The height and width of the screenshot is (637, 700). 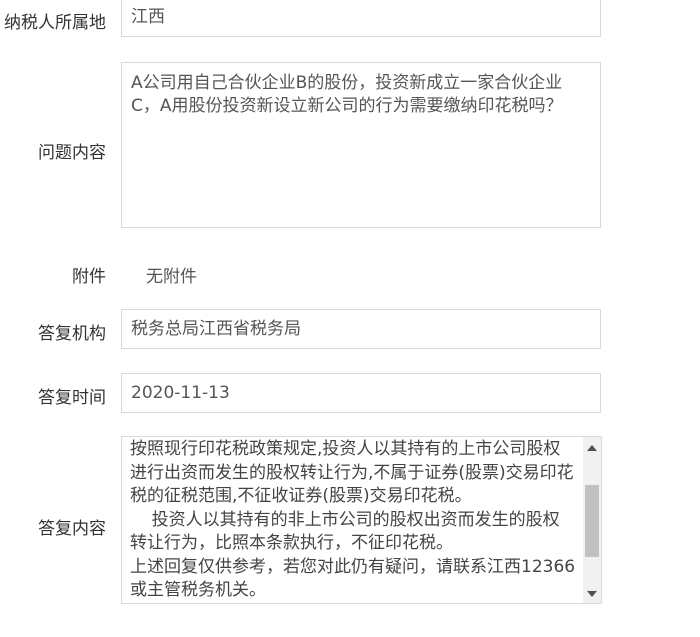 I want to click on attachment-value: 无附件, so click(x=171, y=277).